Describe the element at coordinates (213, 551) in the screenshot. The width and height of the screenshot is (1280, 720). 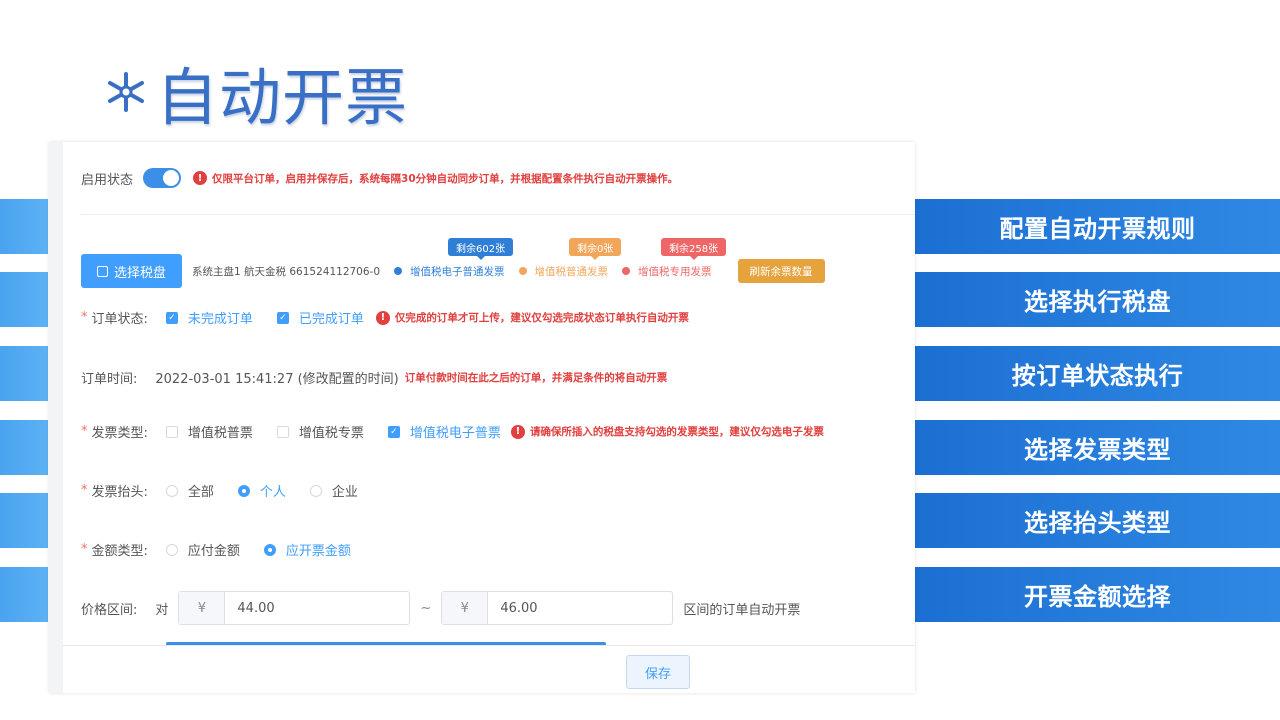
I see `amount-payable-label: 应付金额` at that location.